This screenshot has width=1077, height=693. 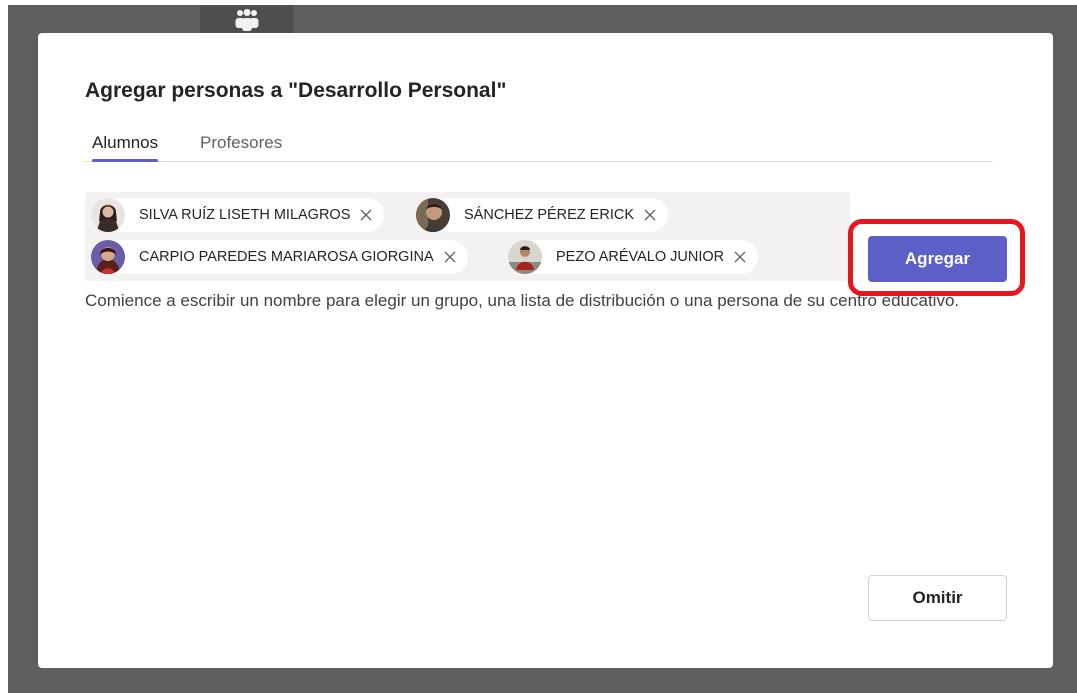 I want to click on person-chip: PEZO ARÉVALO JUNIOR, so click(x=633, y=257).